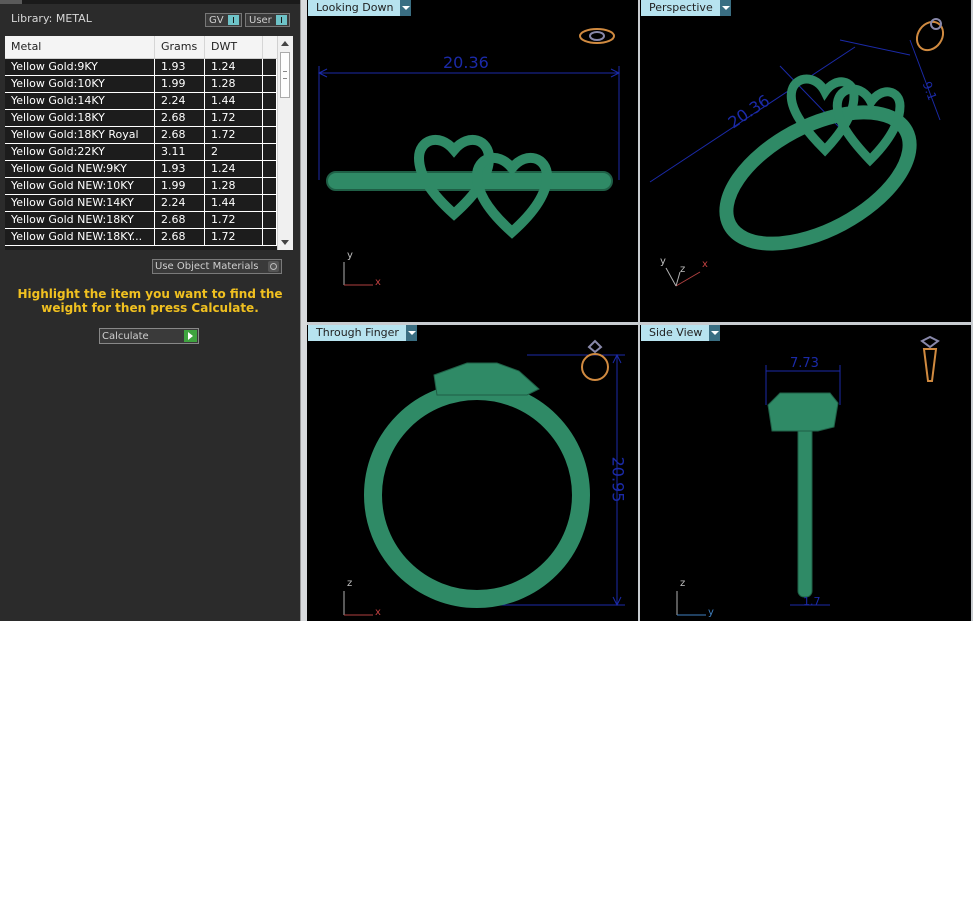 This screenshot has width=973, height=918. What do you see at coordinates (273, 266) in the screenshot?
I see `radio-icon` at bounding box center [273, 266].